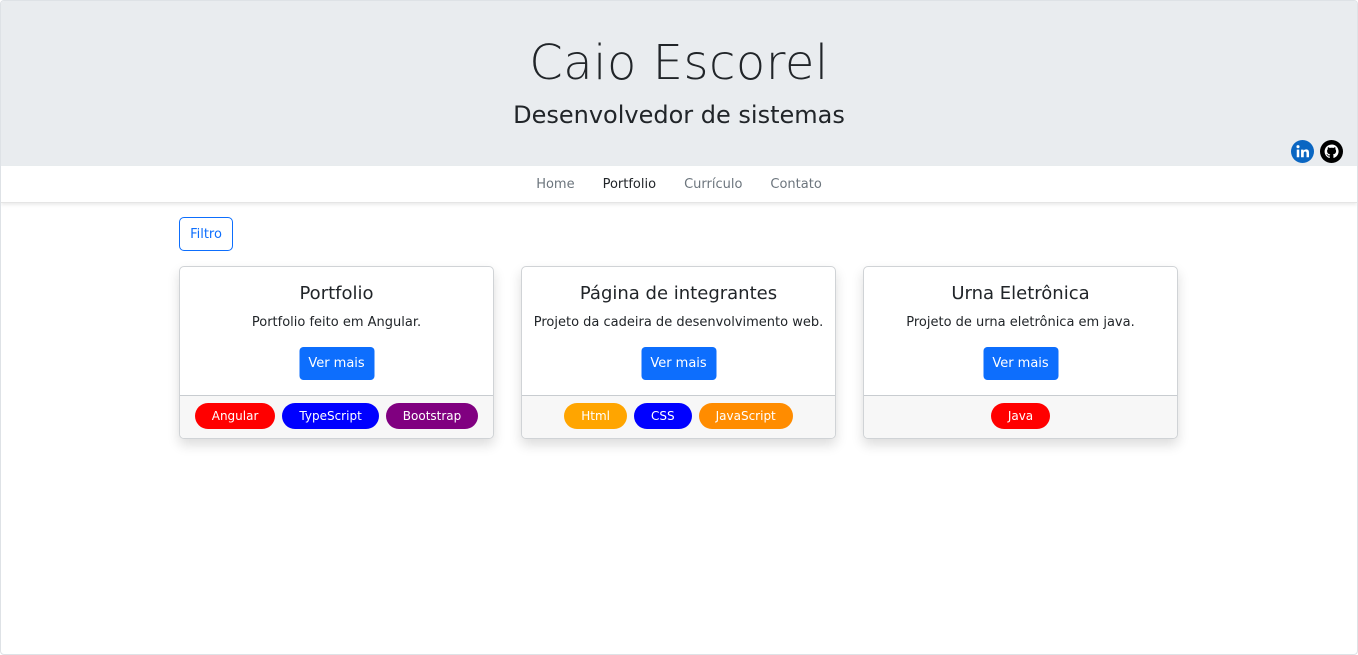  Describe the element at coordinates (678, 293) in the screenshot. I see `card-title: Página de integrantes` at that location.